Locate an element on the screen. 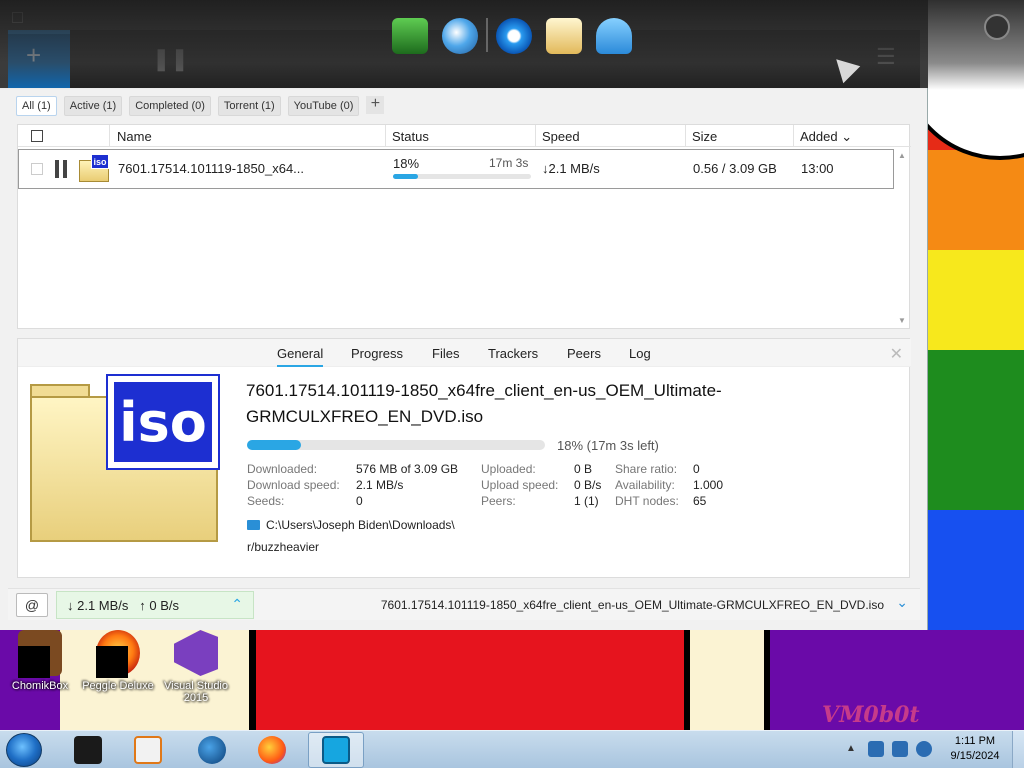 The image size is (1024, 768). taskbar-app-media is located at coordinates (148, 750).